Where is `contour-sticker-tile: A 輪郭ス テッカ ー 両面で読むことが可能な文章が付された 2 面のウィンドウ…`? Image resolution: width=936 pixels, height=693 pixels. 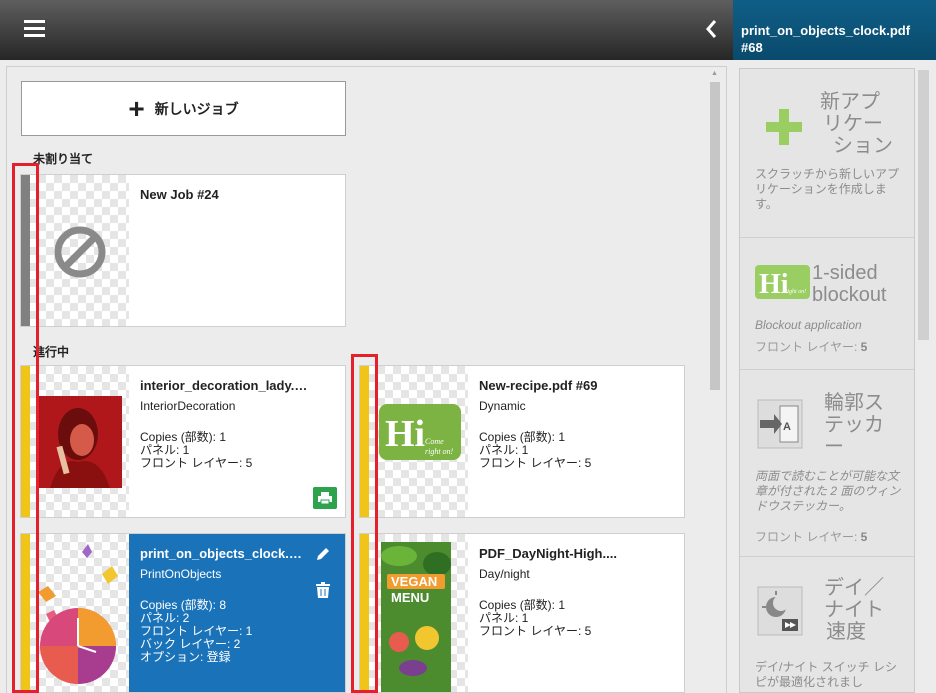 contour-sticker-tile: A 輪郭ス テッカ ー 両面で読むことが可能な文章が付された 2 面のウィンドウ… is located at coordinates (827, 463).